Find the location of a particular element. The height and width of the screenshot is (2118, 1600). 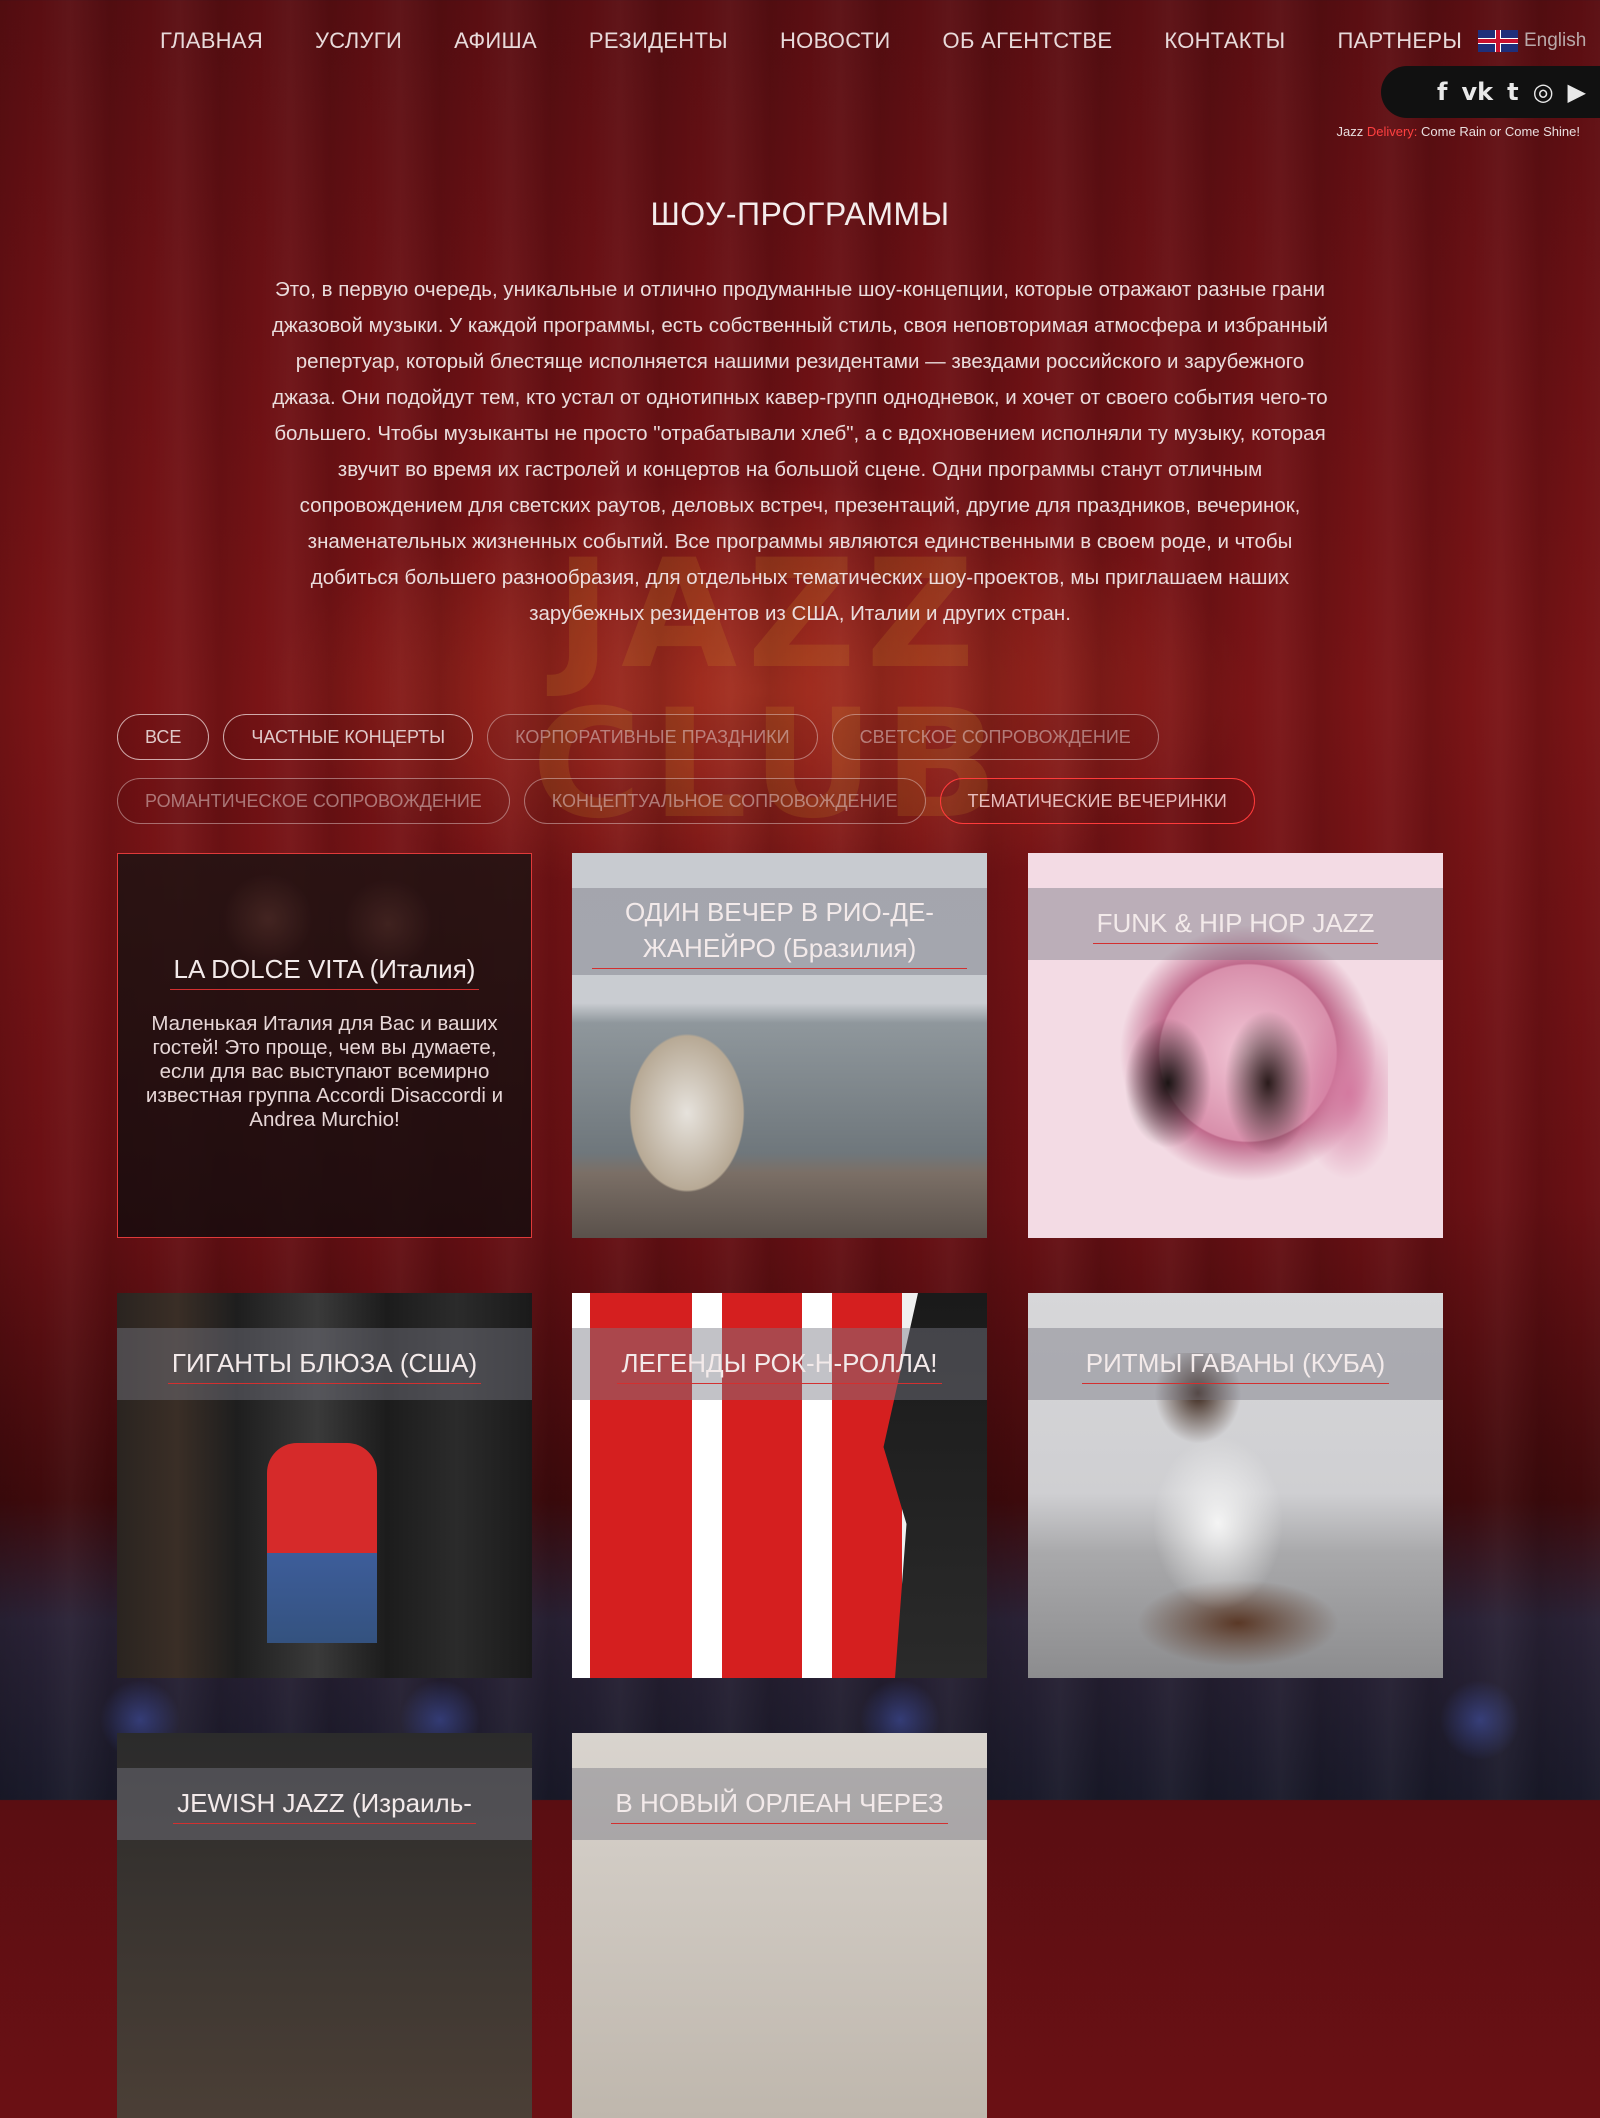

filter-private-concerts: ЧАСТНЫЕ КОНЦЕРТЫ is located at coordinates (348, 737).